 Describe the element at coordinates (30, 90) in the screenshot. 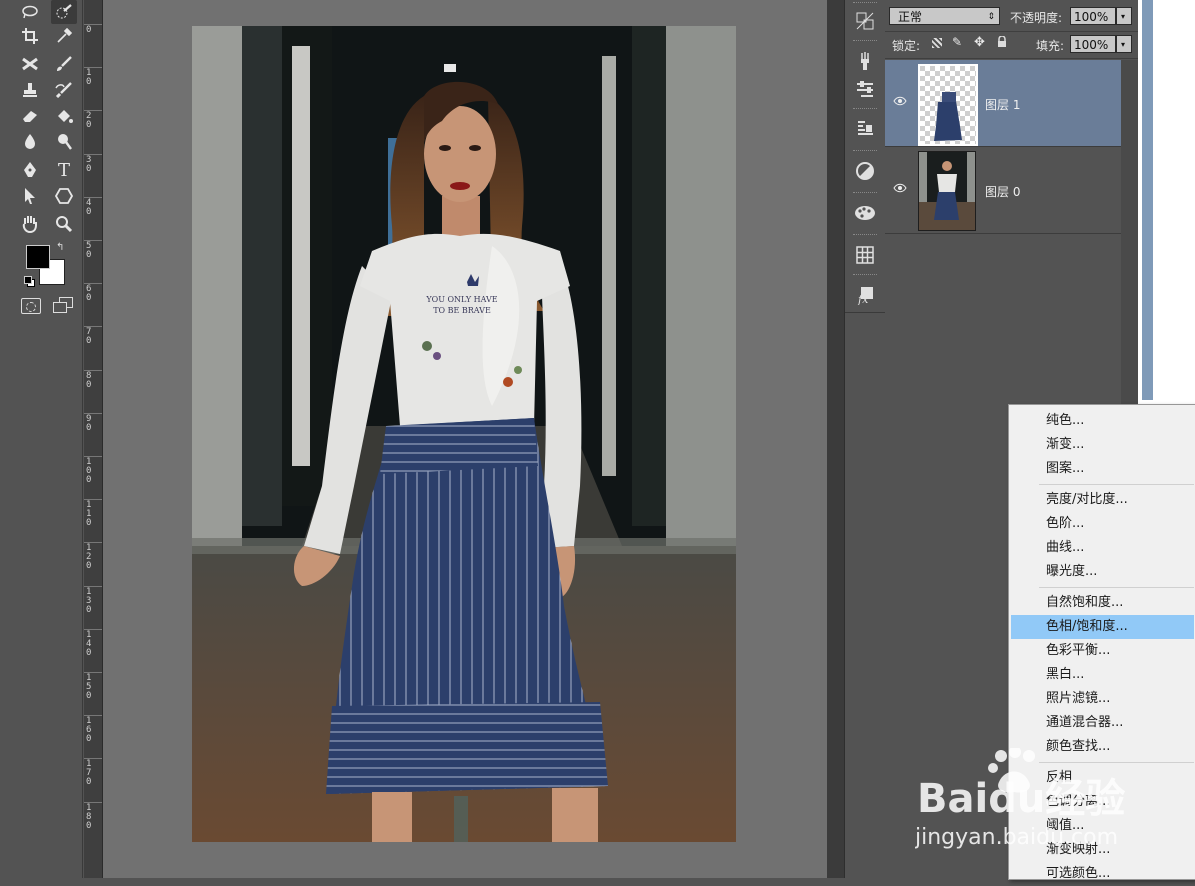

I see `stamp-icon` at that location.